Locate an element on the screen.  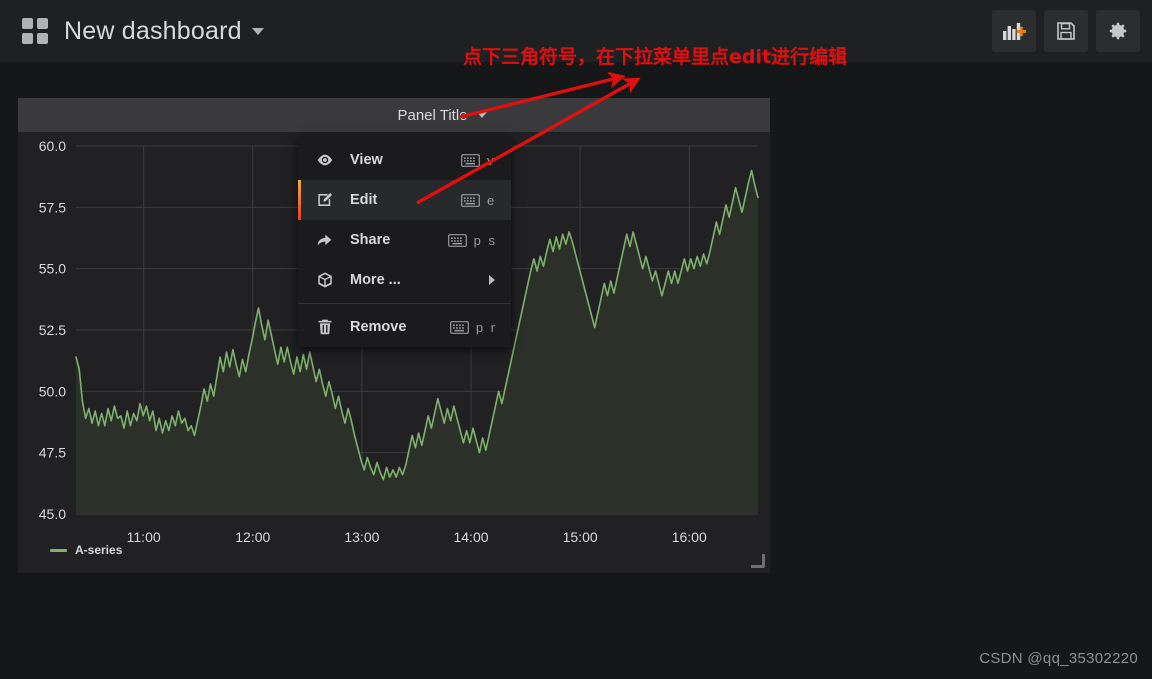
y-axis-tick-label: 52.5 is located at coordinates (52, 330).